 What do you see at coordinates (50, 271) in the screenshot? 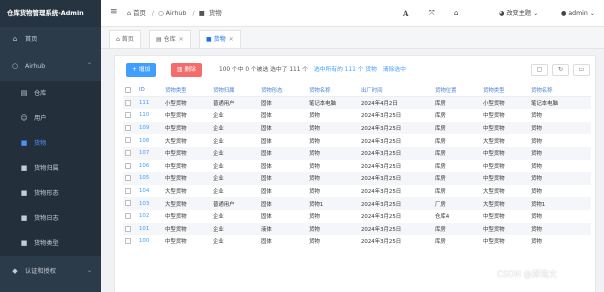
I see `sidebar-group-auth: ◆ 认证和授权 ⌄` at bounding box center [50, 271].